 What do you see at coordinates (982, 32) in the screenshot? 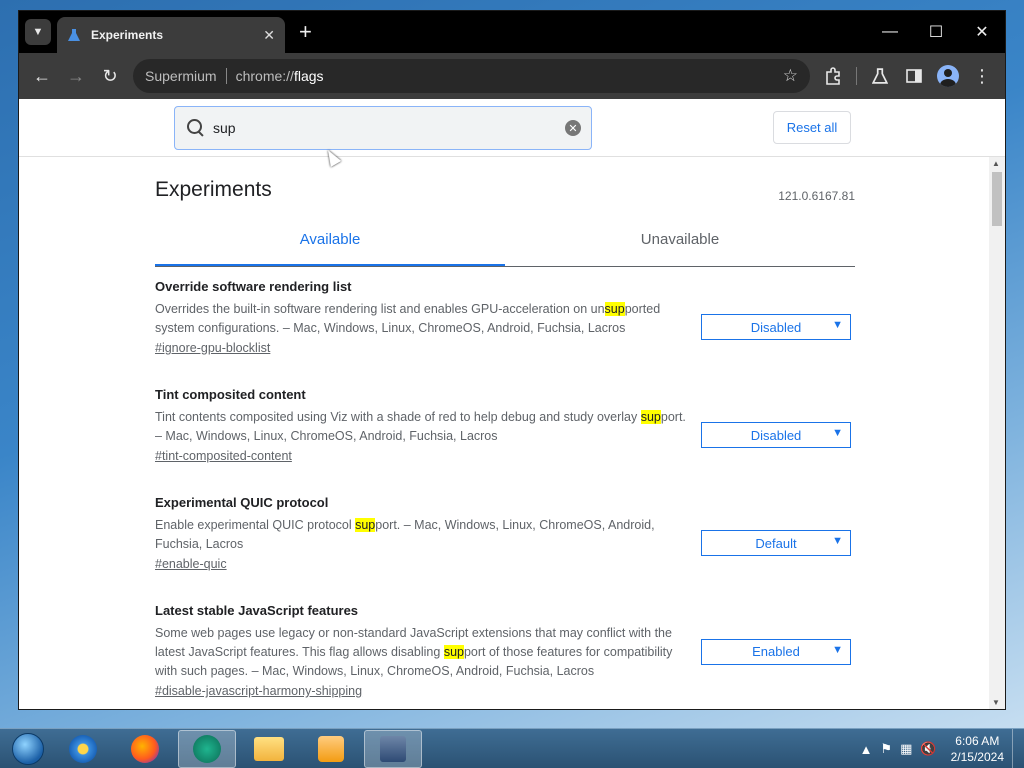
I see `close-window-button: ✕` at bounding box center [982, 32].